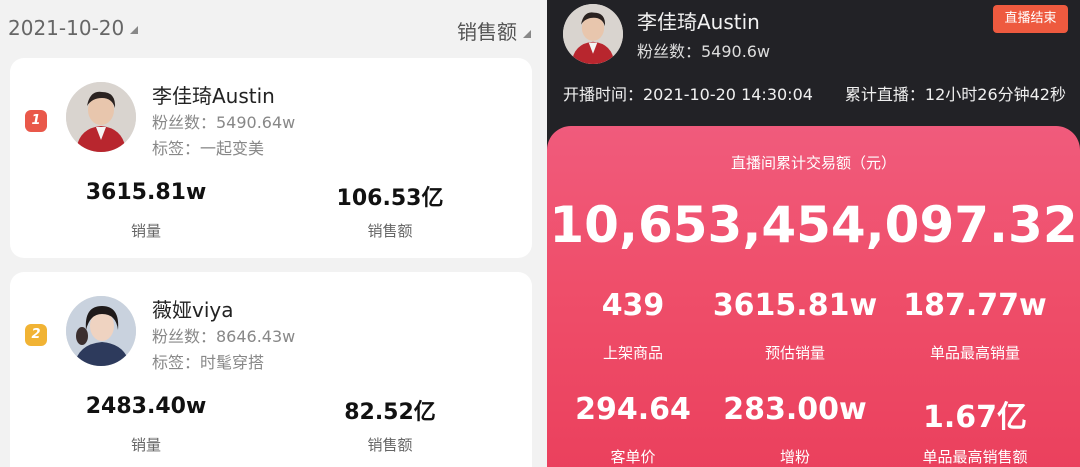 The height and width of the screenshot is (467, 1080). What do you see at coordinates (224, 336) in the screenshot?
I see `fans-count: 粉丝数：8646.43w` at bounding box center [224, 336].